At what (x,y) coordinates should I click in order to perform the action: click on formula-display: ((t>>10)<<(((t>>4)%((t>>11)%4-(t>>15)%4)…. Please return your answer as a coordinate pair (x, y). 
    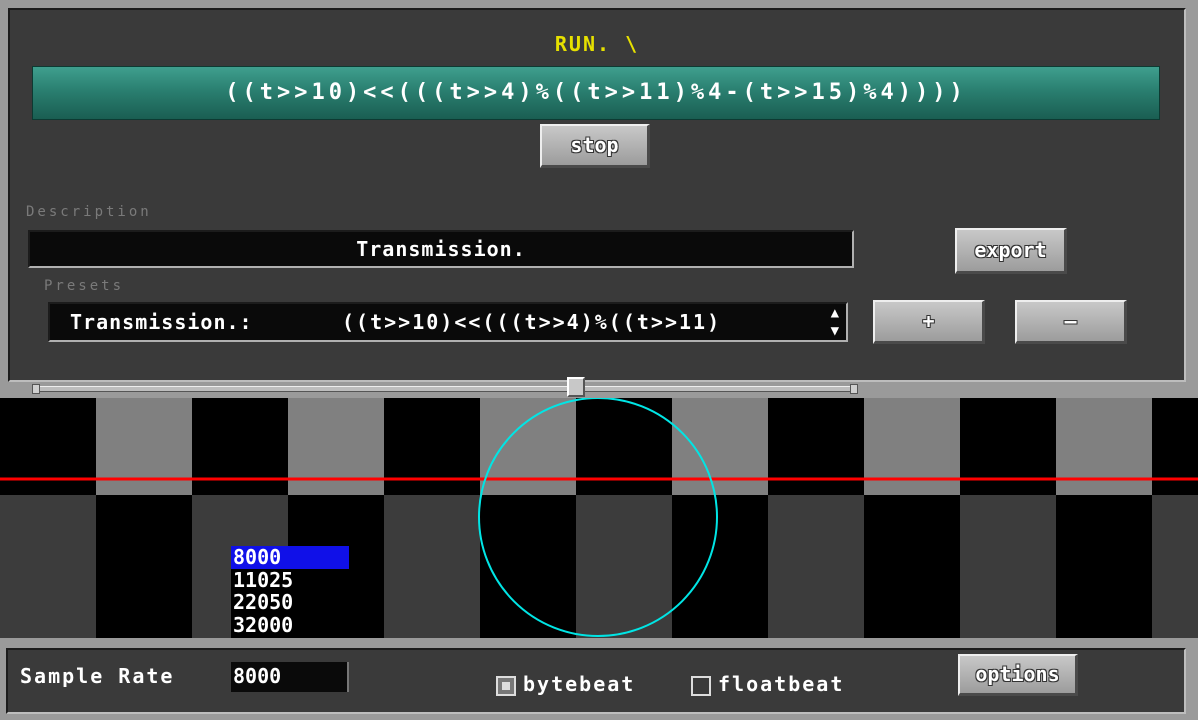
    Looking at the image, I should click on (596, 93).